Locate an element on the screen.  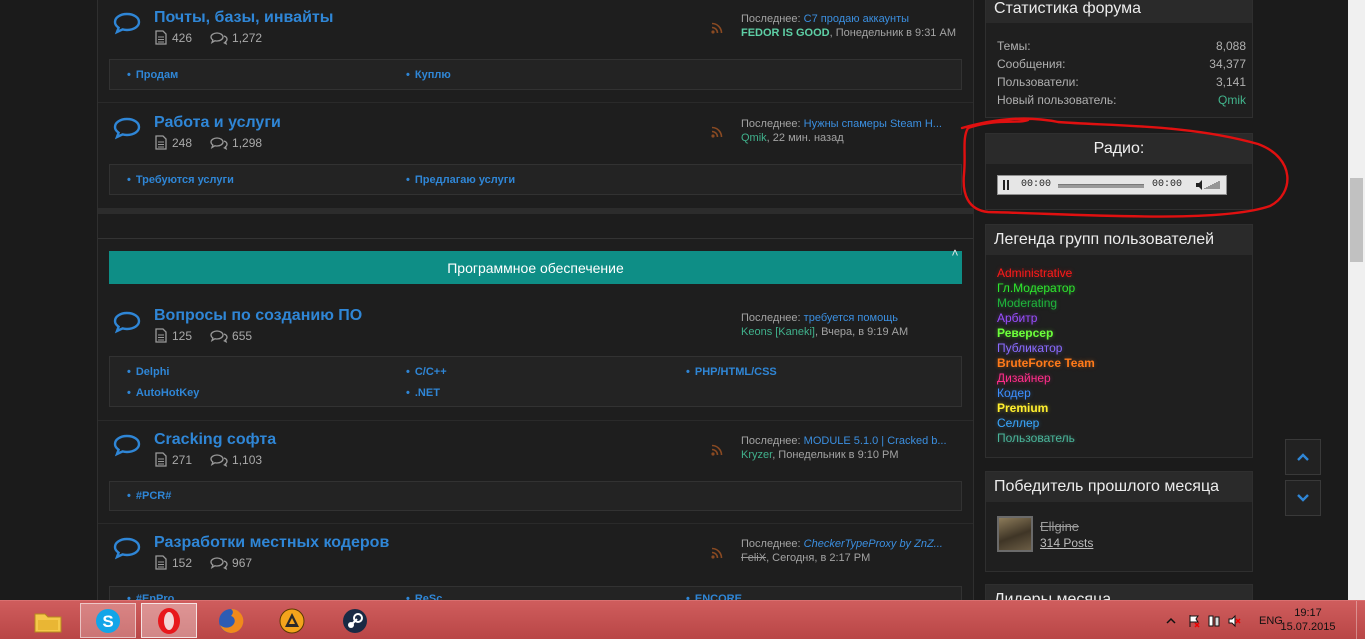
show-desktop-button is located at coordinates (1360, 620).